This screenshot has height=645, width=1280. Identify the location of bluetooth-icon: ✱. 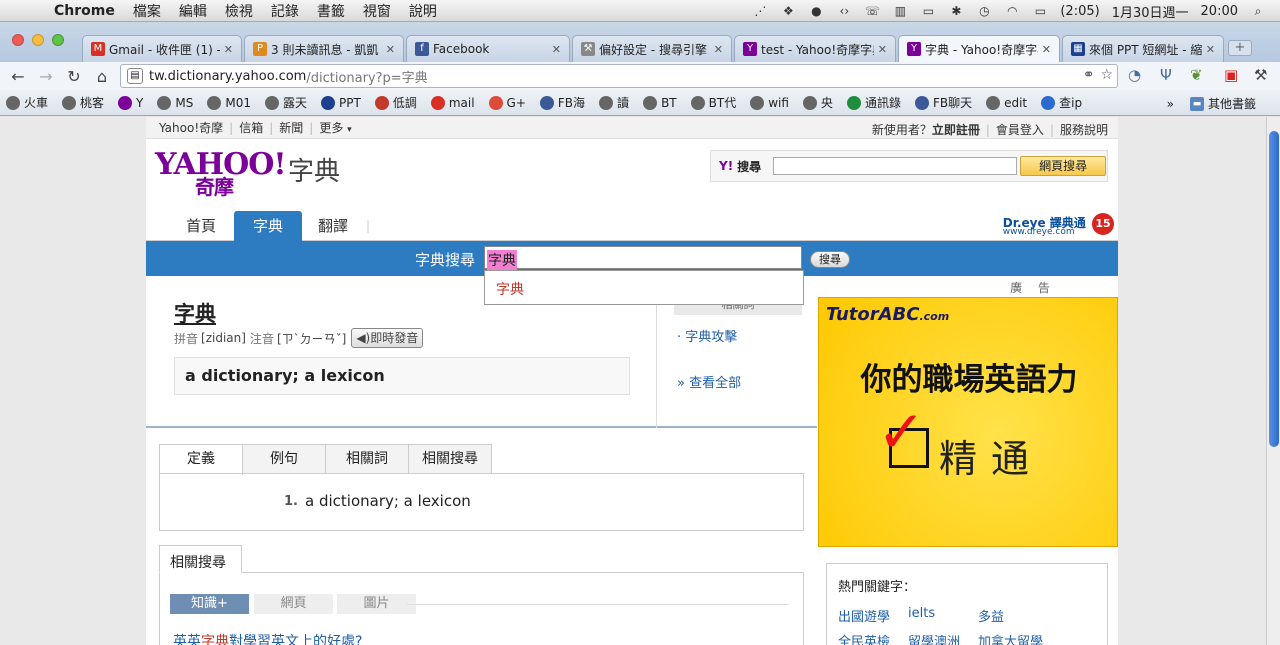
(956, 11).